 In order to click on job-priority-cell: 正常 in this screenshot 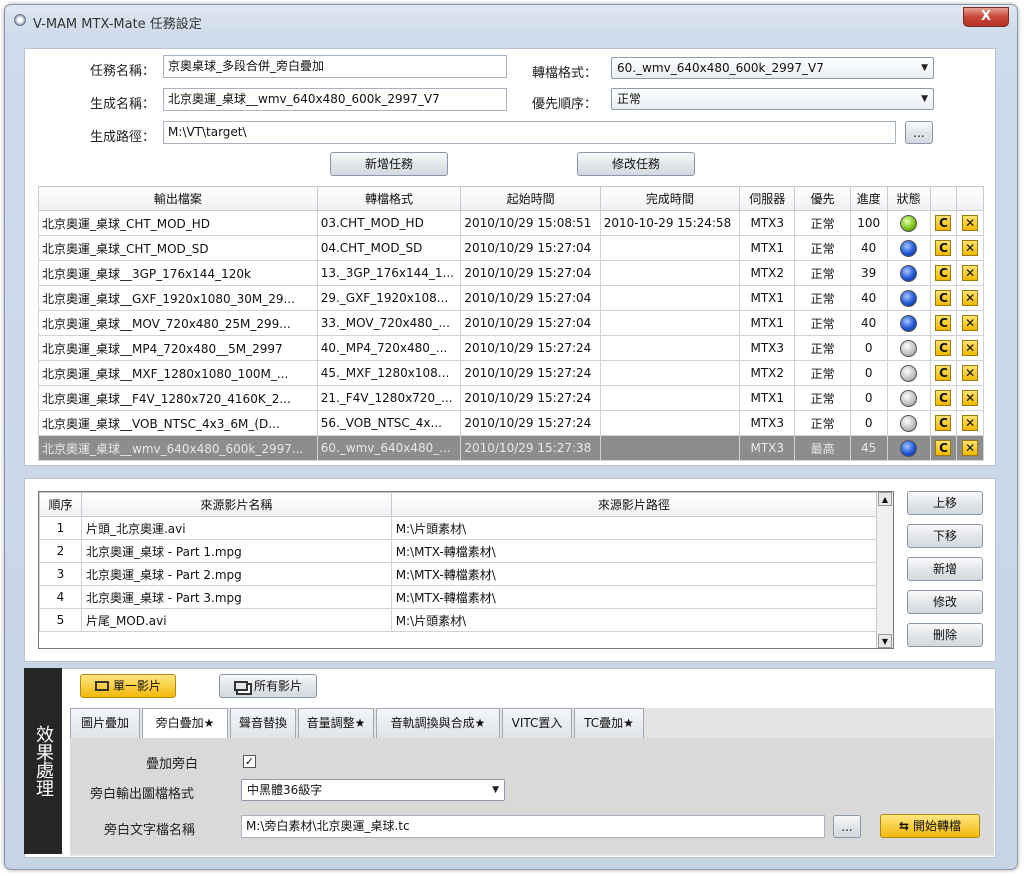, I will do `click(822, 373)`.